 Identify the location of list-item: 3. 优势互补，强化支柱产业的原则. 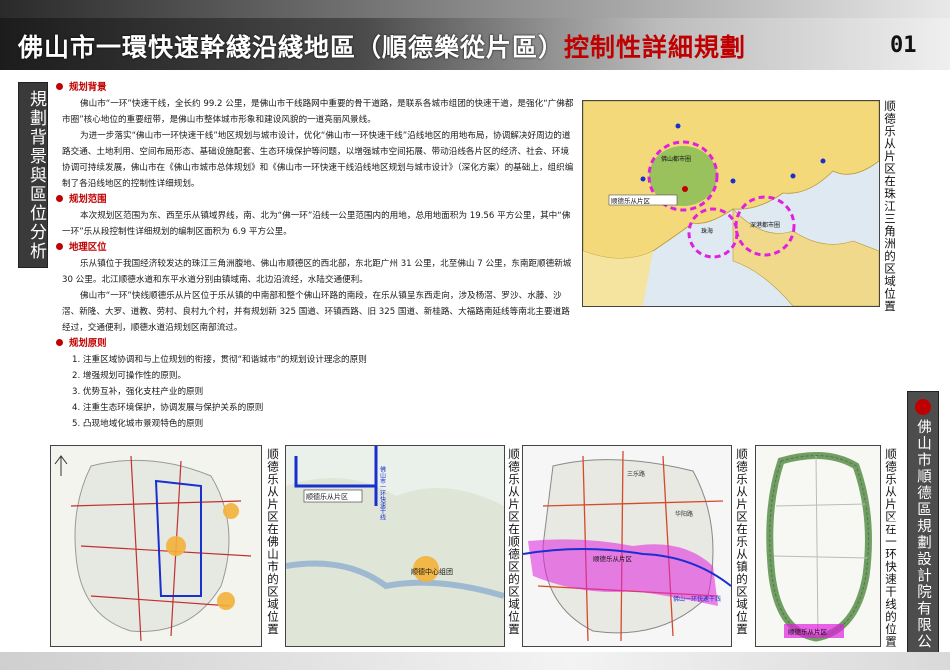
(138, 392).